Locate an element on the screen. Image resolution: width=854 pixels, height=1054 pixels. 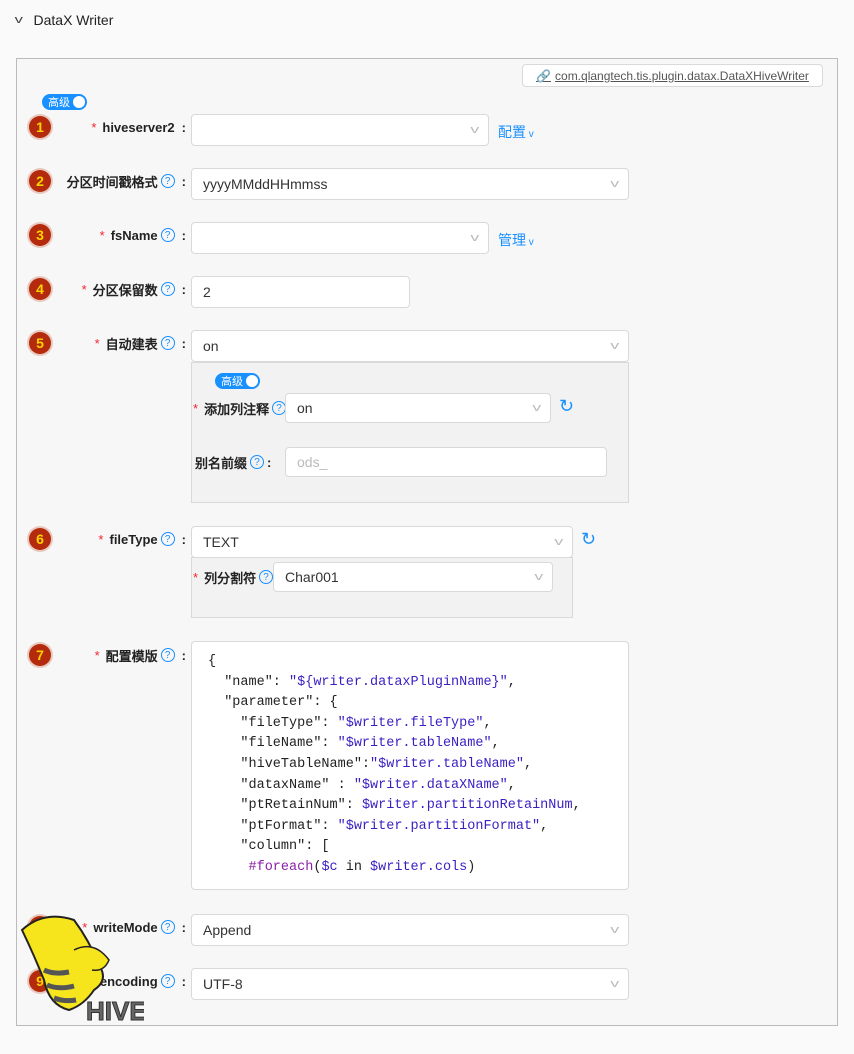
code-line: "dataxName" : "$writer.dataXName", is located at coordinates (362, 785).